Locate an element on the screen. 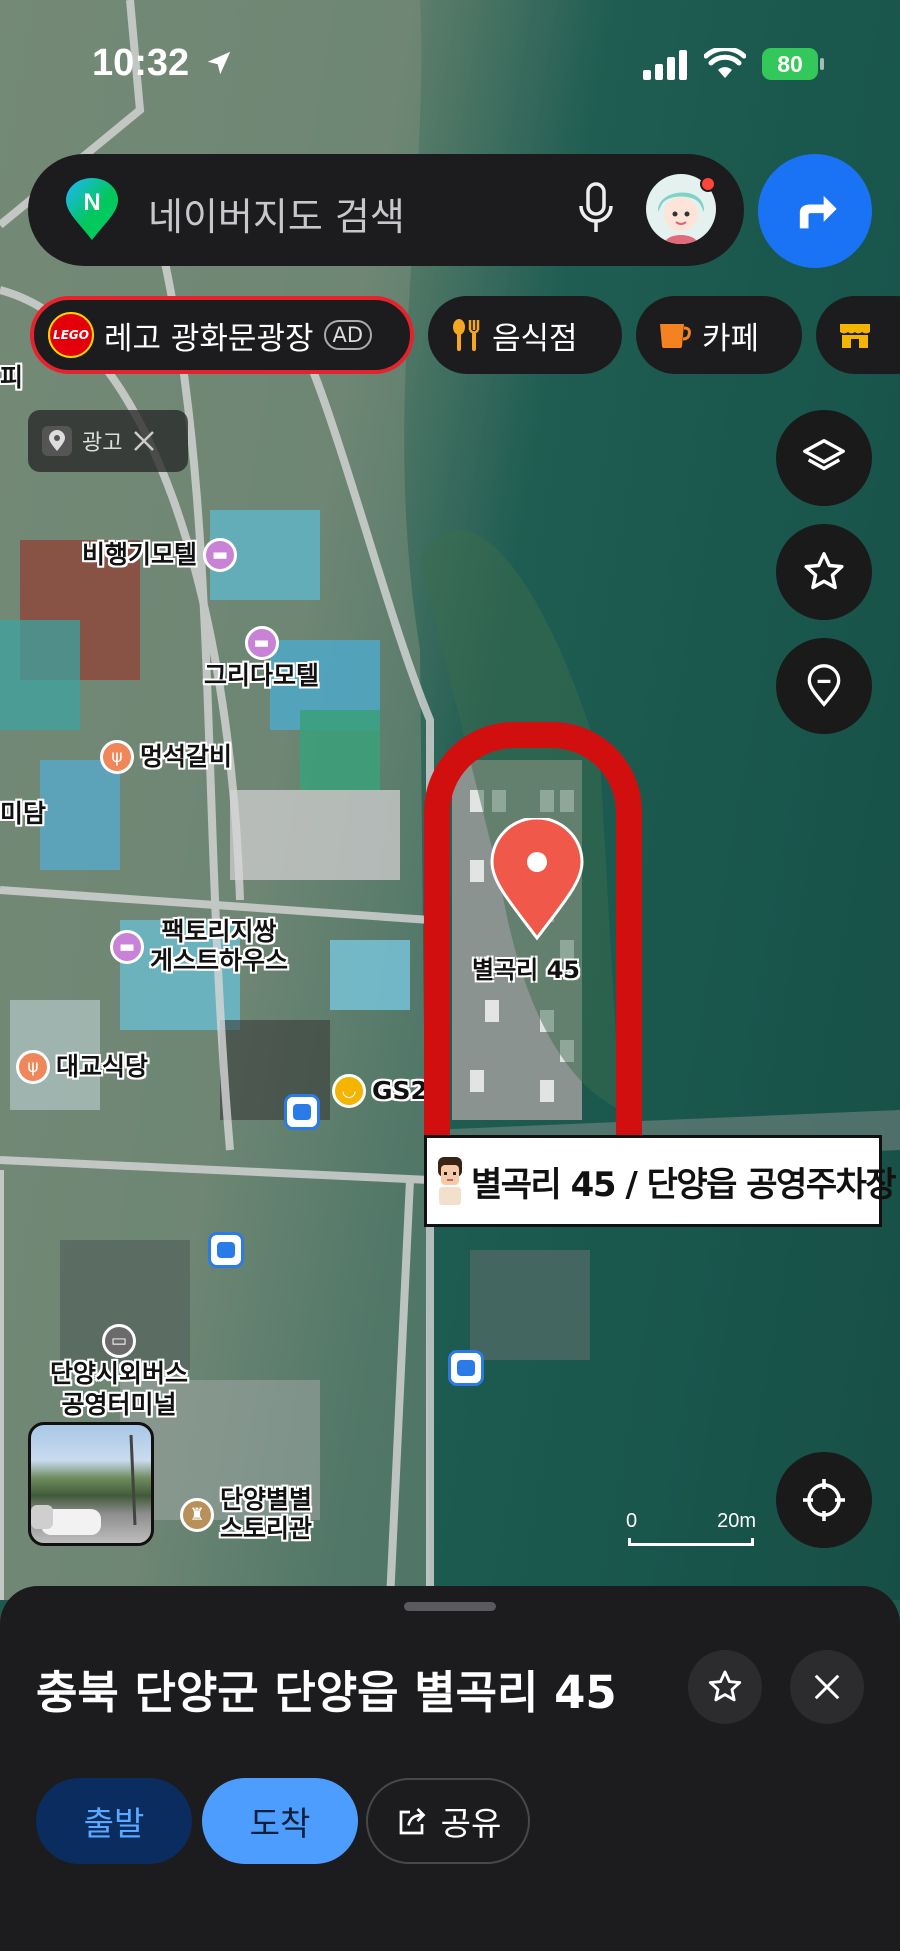  layers-button is located at coordinates (824, 458).